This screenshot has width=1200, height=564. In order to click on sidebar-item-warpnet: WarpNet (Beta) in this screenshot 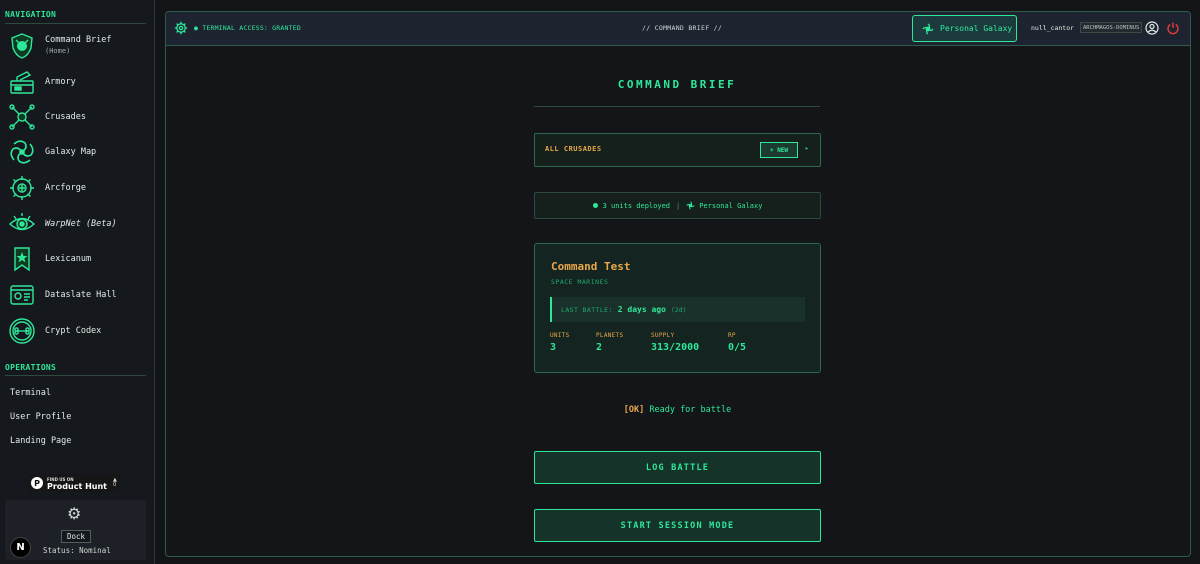, I will do `click(77, 224)`.